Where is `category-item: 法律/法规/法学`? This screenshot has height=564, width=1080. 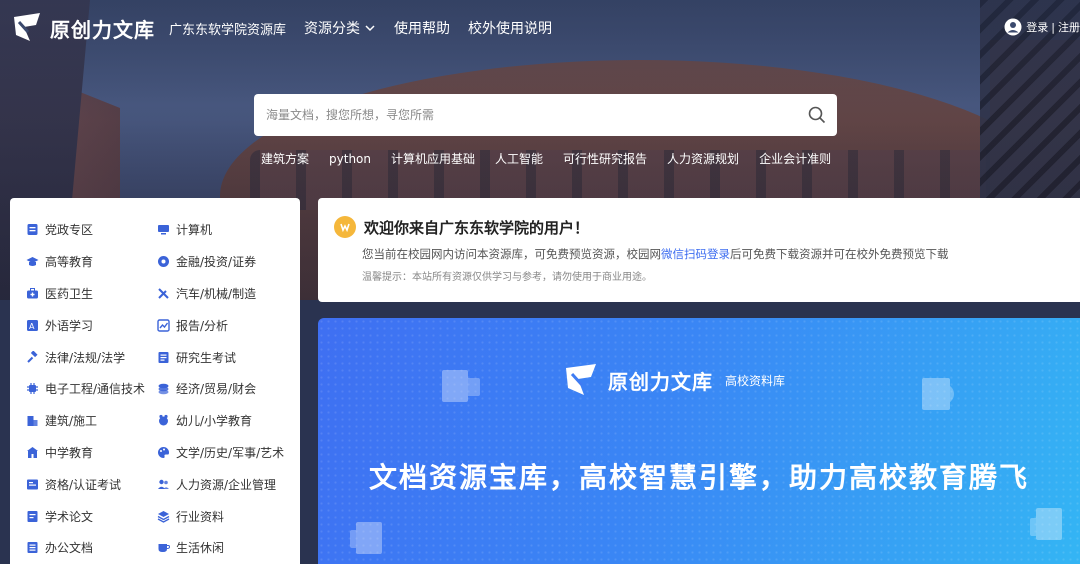
category-item: 法律/法规/法学 is located at coordinates (91, 357).